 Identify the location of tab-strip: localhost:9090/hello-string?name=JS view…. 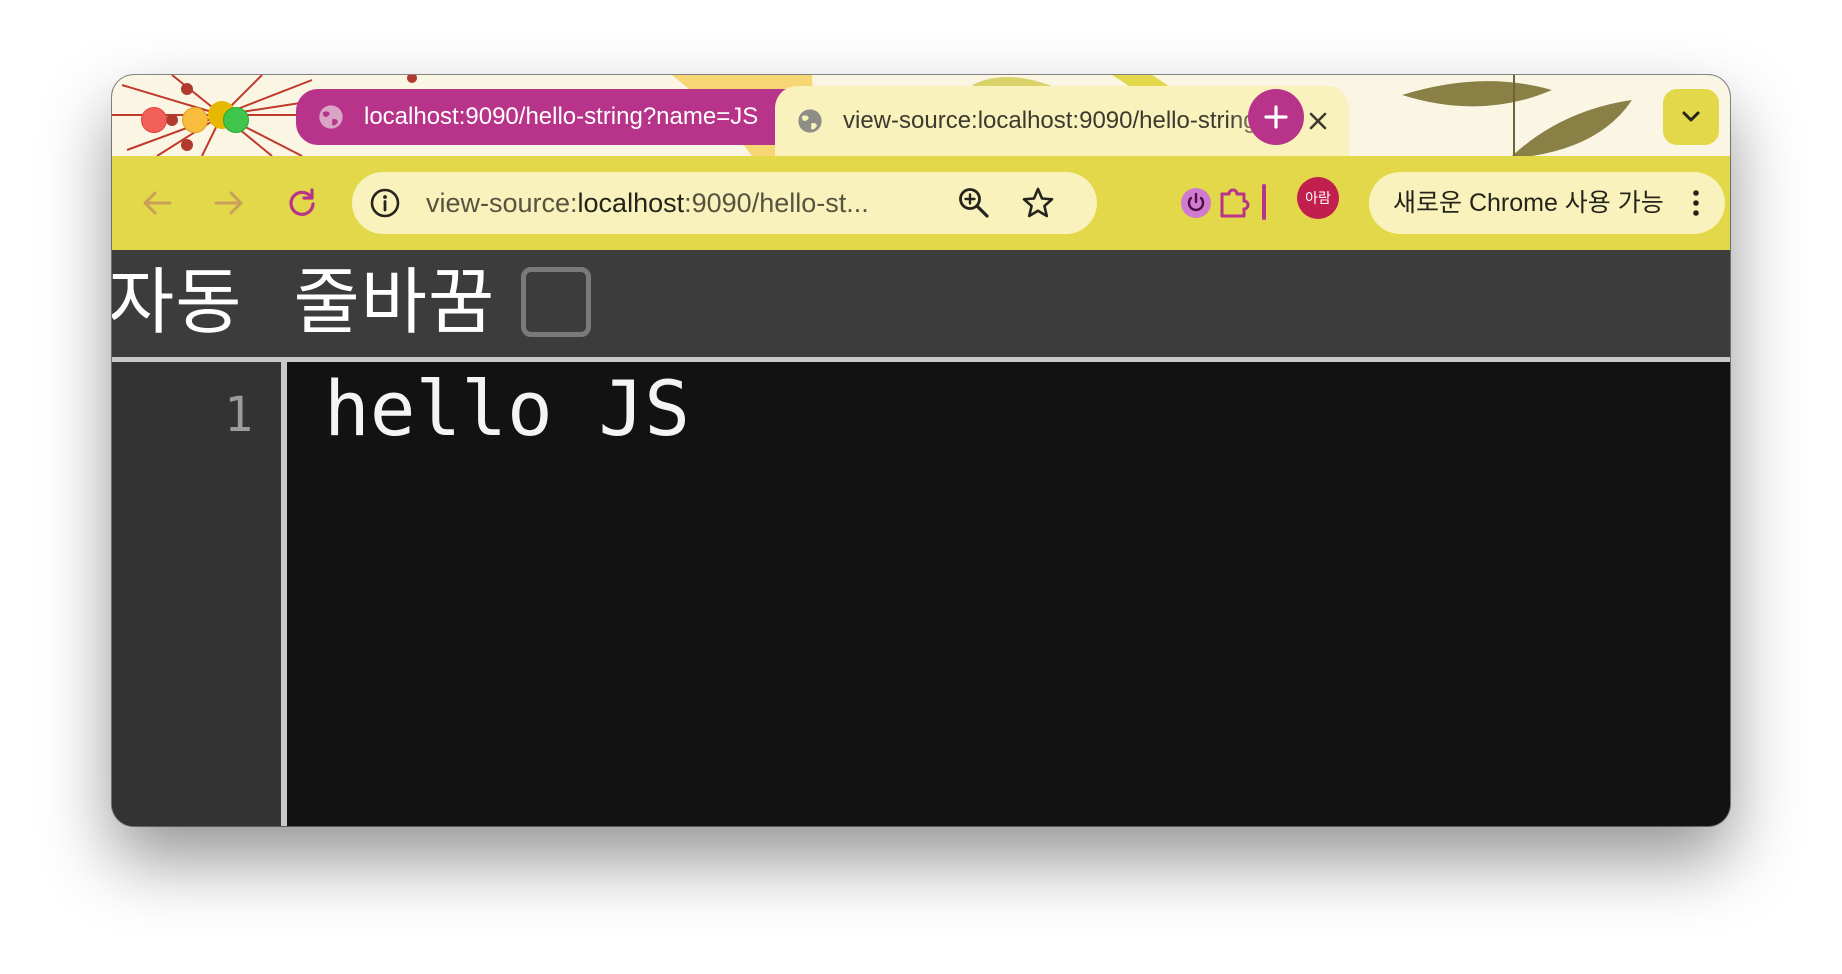
(921, 115).